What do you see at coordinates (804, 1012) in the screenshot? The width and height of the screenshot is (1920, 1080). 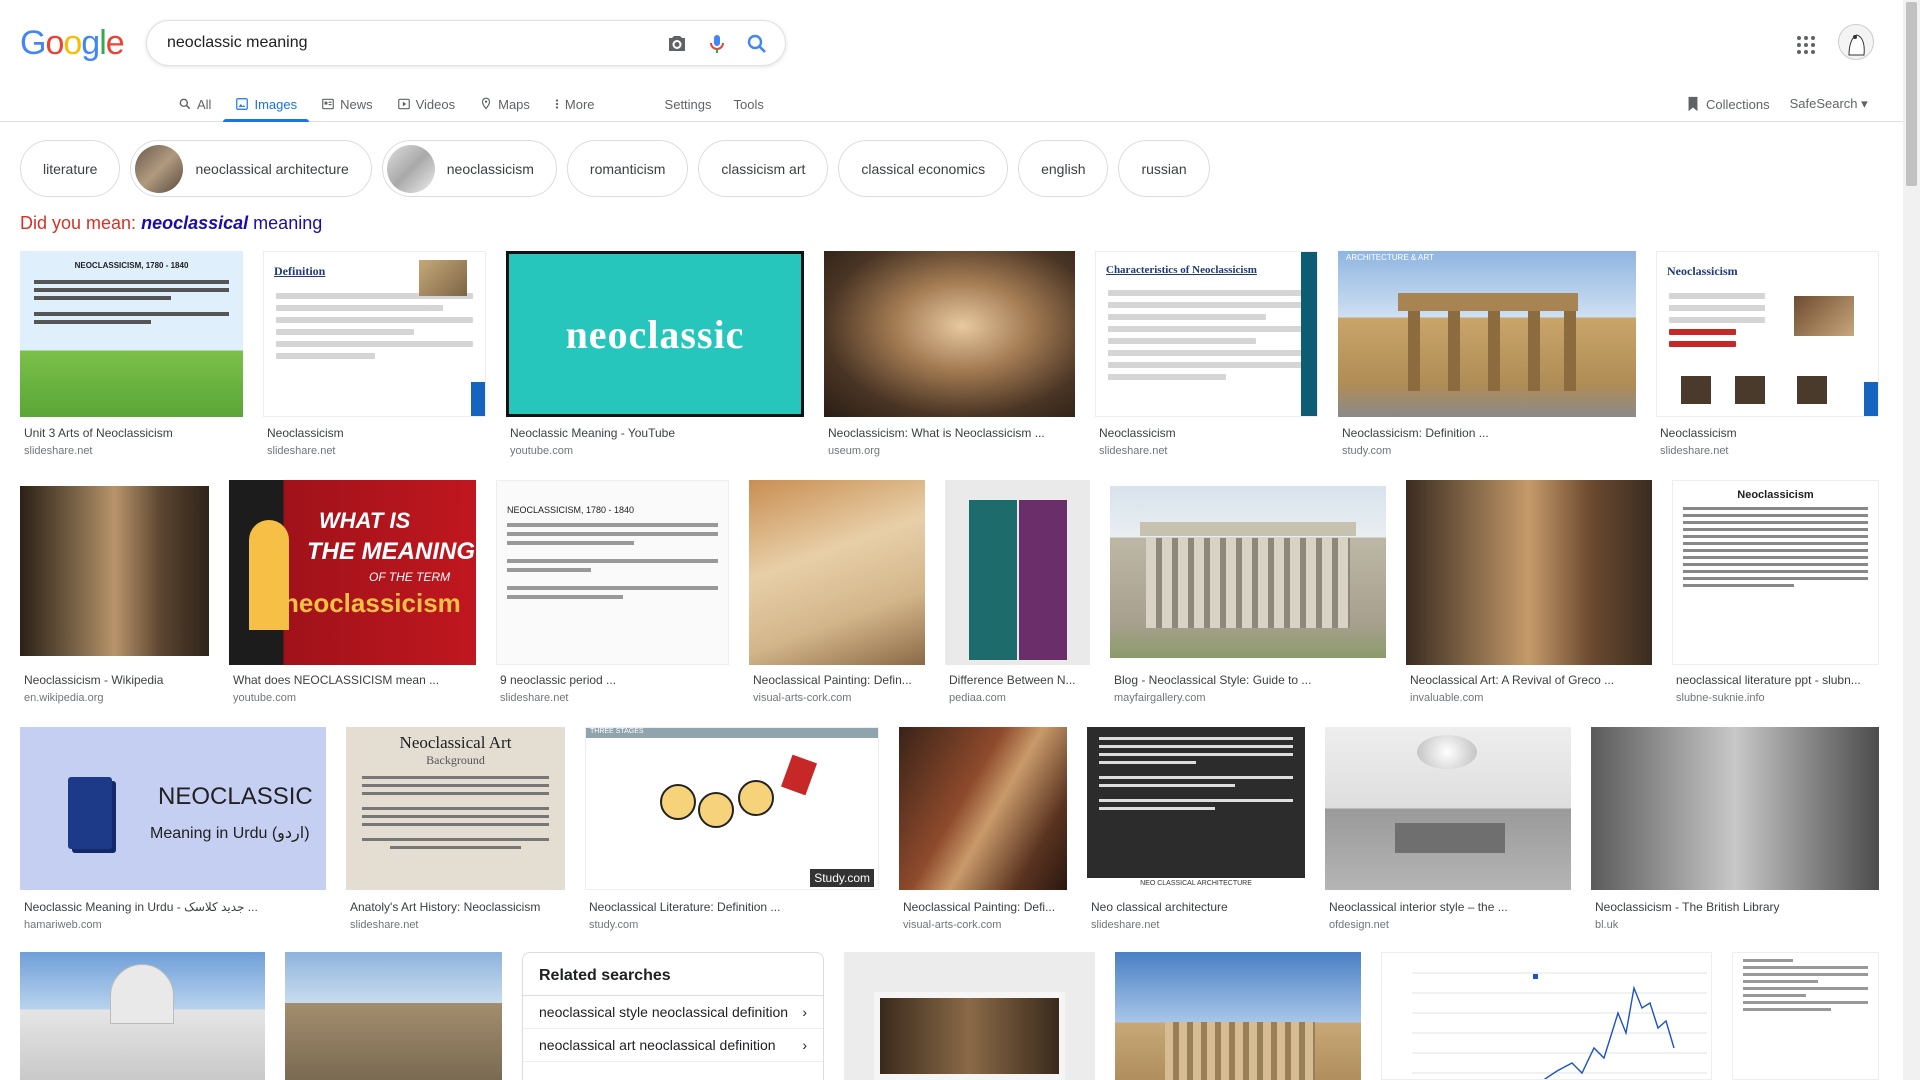 I see `chevron-right-icon: ›` at bounding box center [804, 1012].